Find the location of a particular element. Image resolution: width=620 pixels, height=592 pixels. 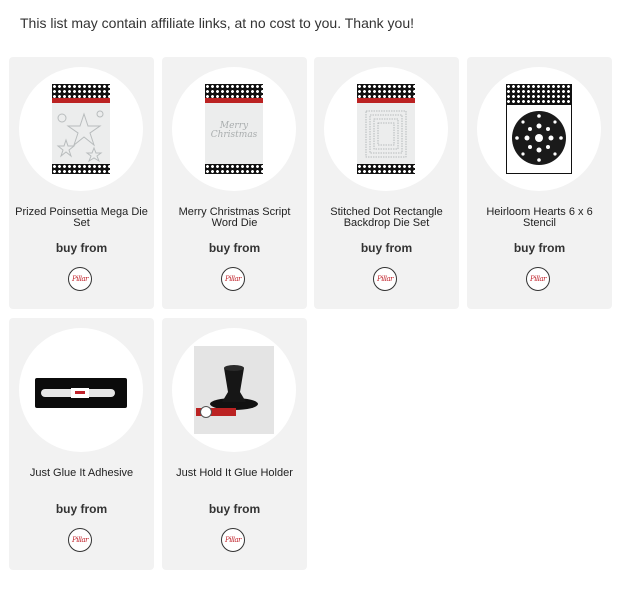

rectangle-die-package-icon is located at coordinates (386, 129).